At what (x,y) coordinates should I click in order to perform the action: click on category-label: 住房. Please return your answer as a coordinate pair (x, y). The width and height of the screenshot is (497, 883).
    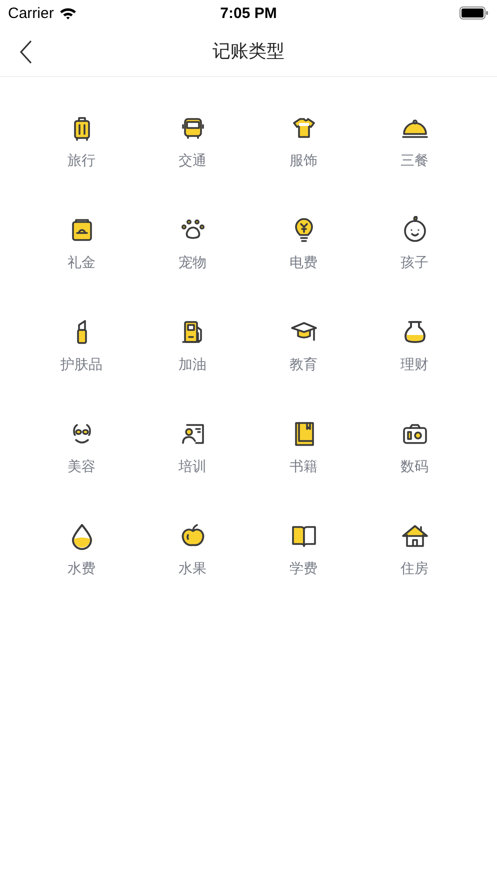
    Looking at the image, I should click on (414, 568).